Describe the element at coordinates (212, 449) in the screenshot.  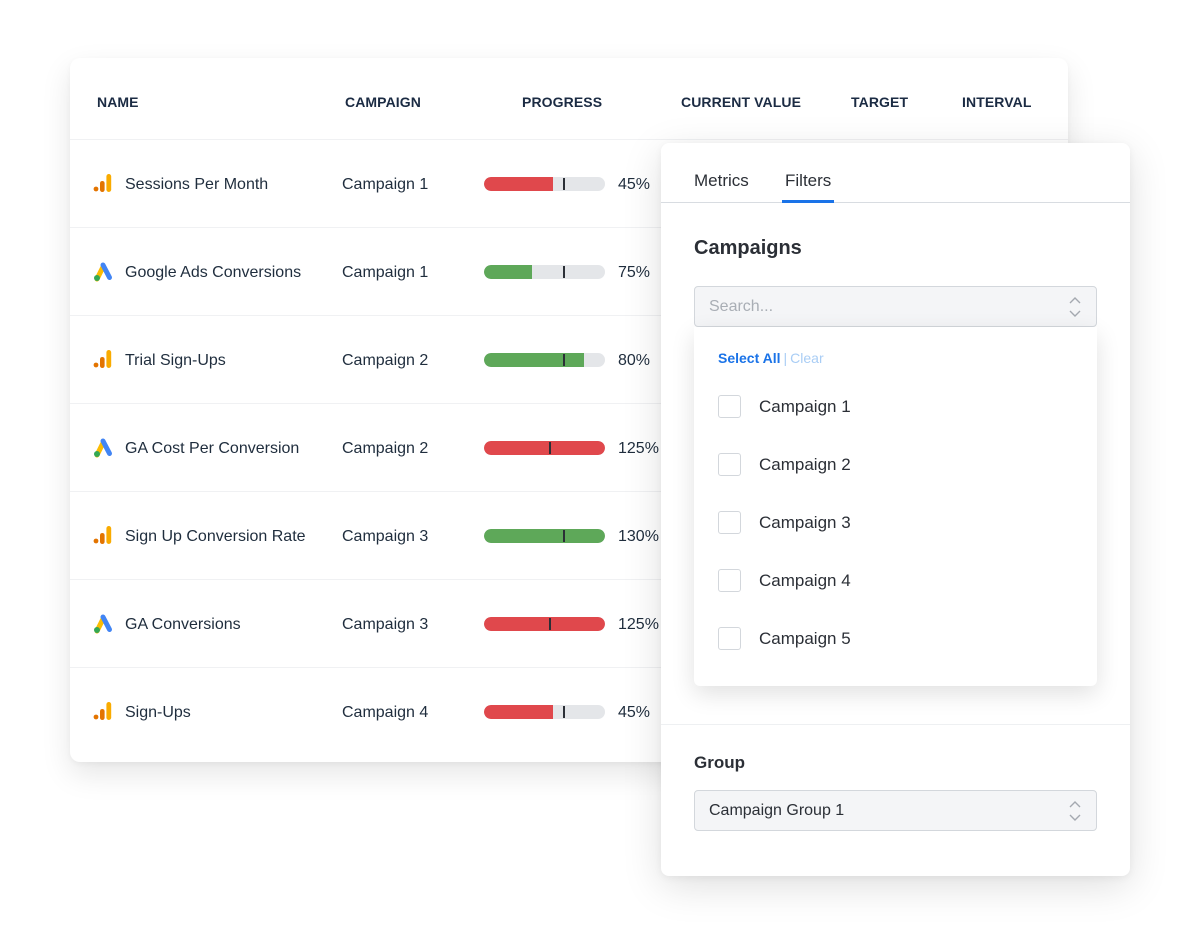
I see `metric-name: GA Cost Per Conversion` at that location.